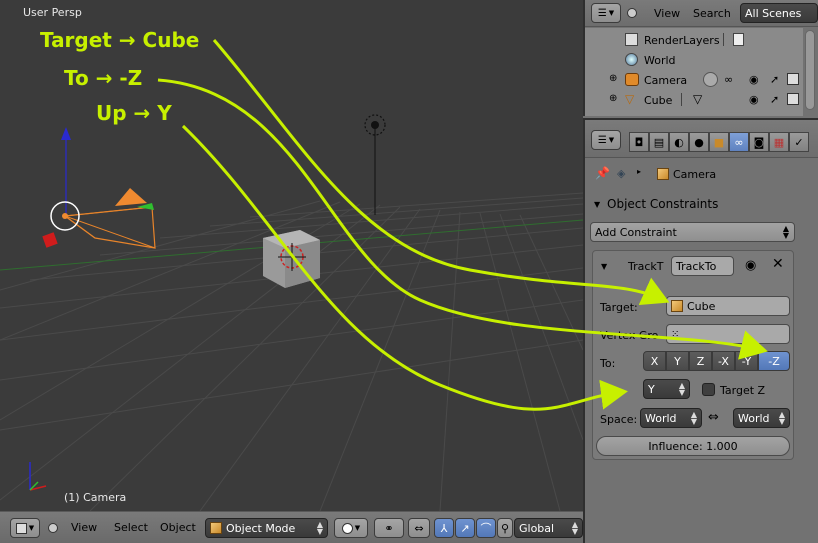  I want to click on separator, so click(723, 39).